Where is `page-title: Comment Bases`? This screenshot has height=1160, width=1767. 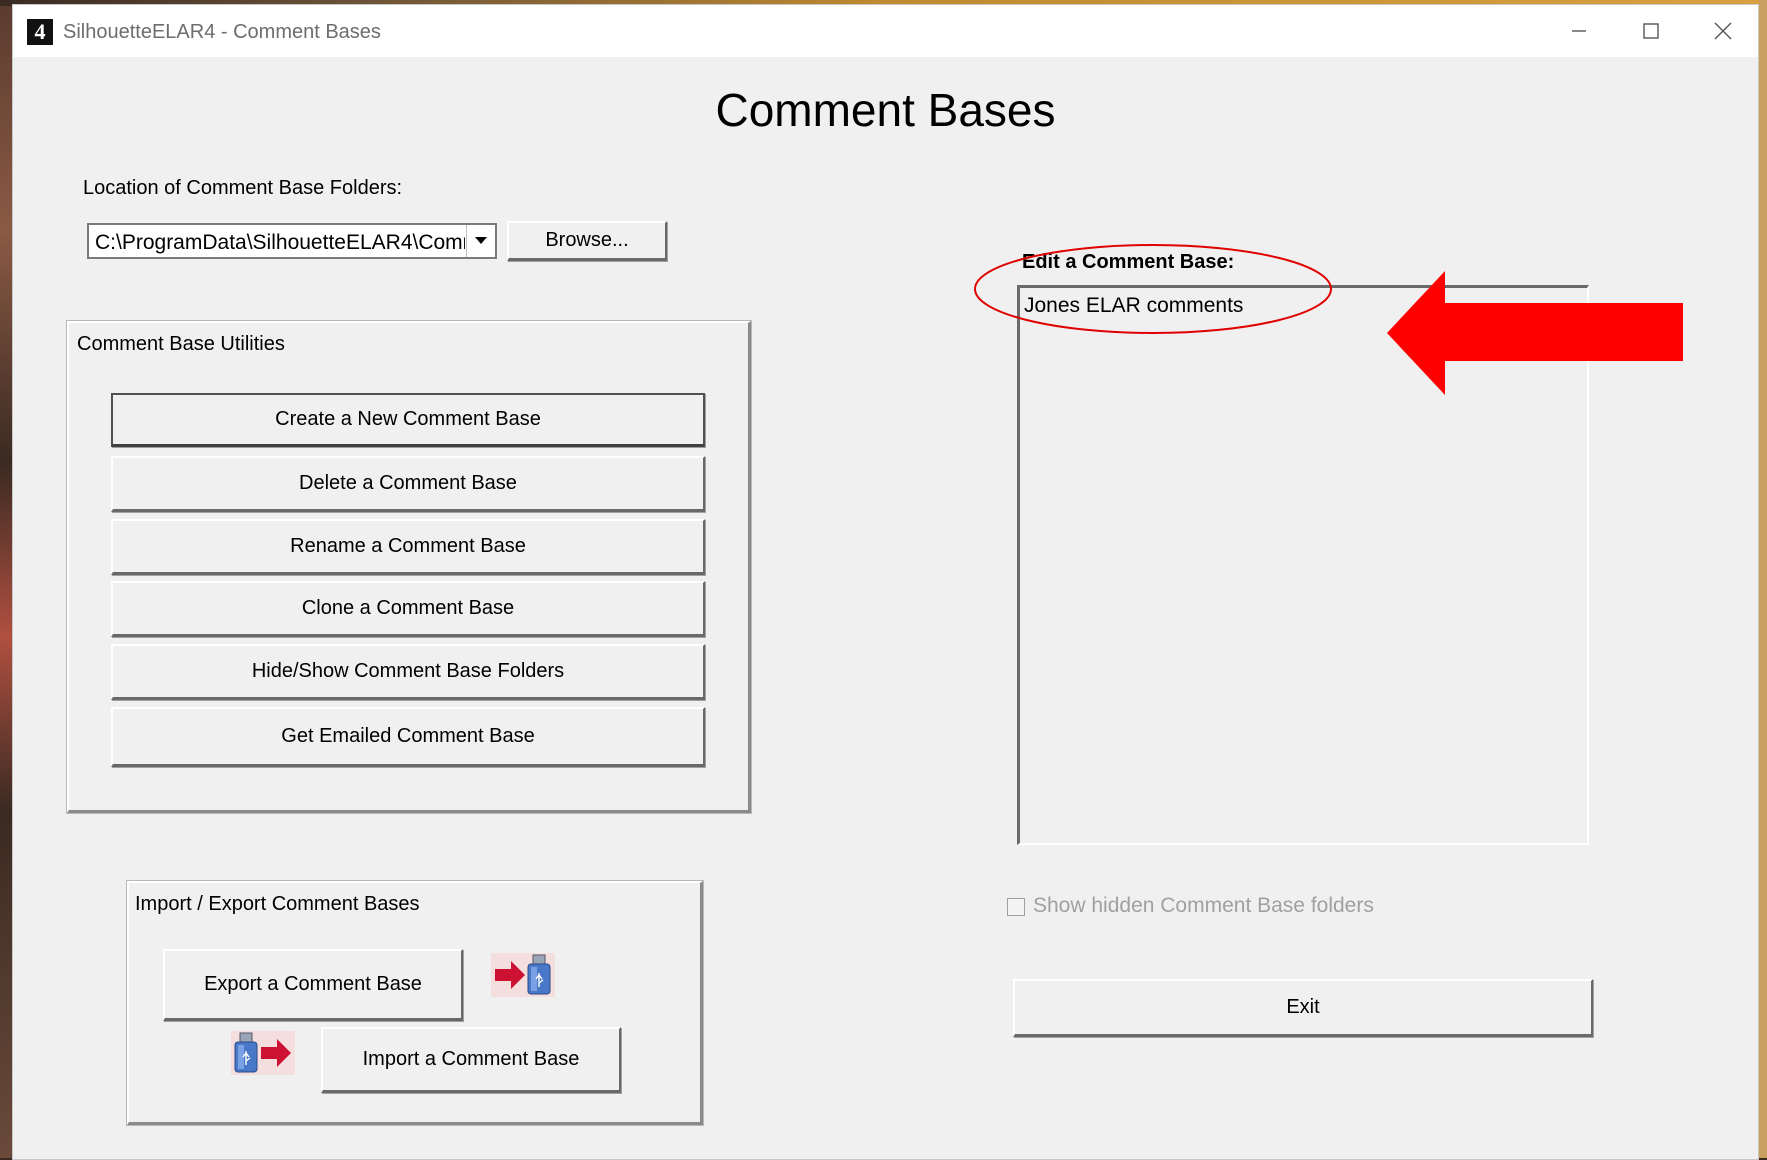 page-title: Comment Bases is located at coordinates (885, 110).